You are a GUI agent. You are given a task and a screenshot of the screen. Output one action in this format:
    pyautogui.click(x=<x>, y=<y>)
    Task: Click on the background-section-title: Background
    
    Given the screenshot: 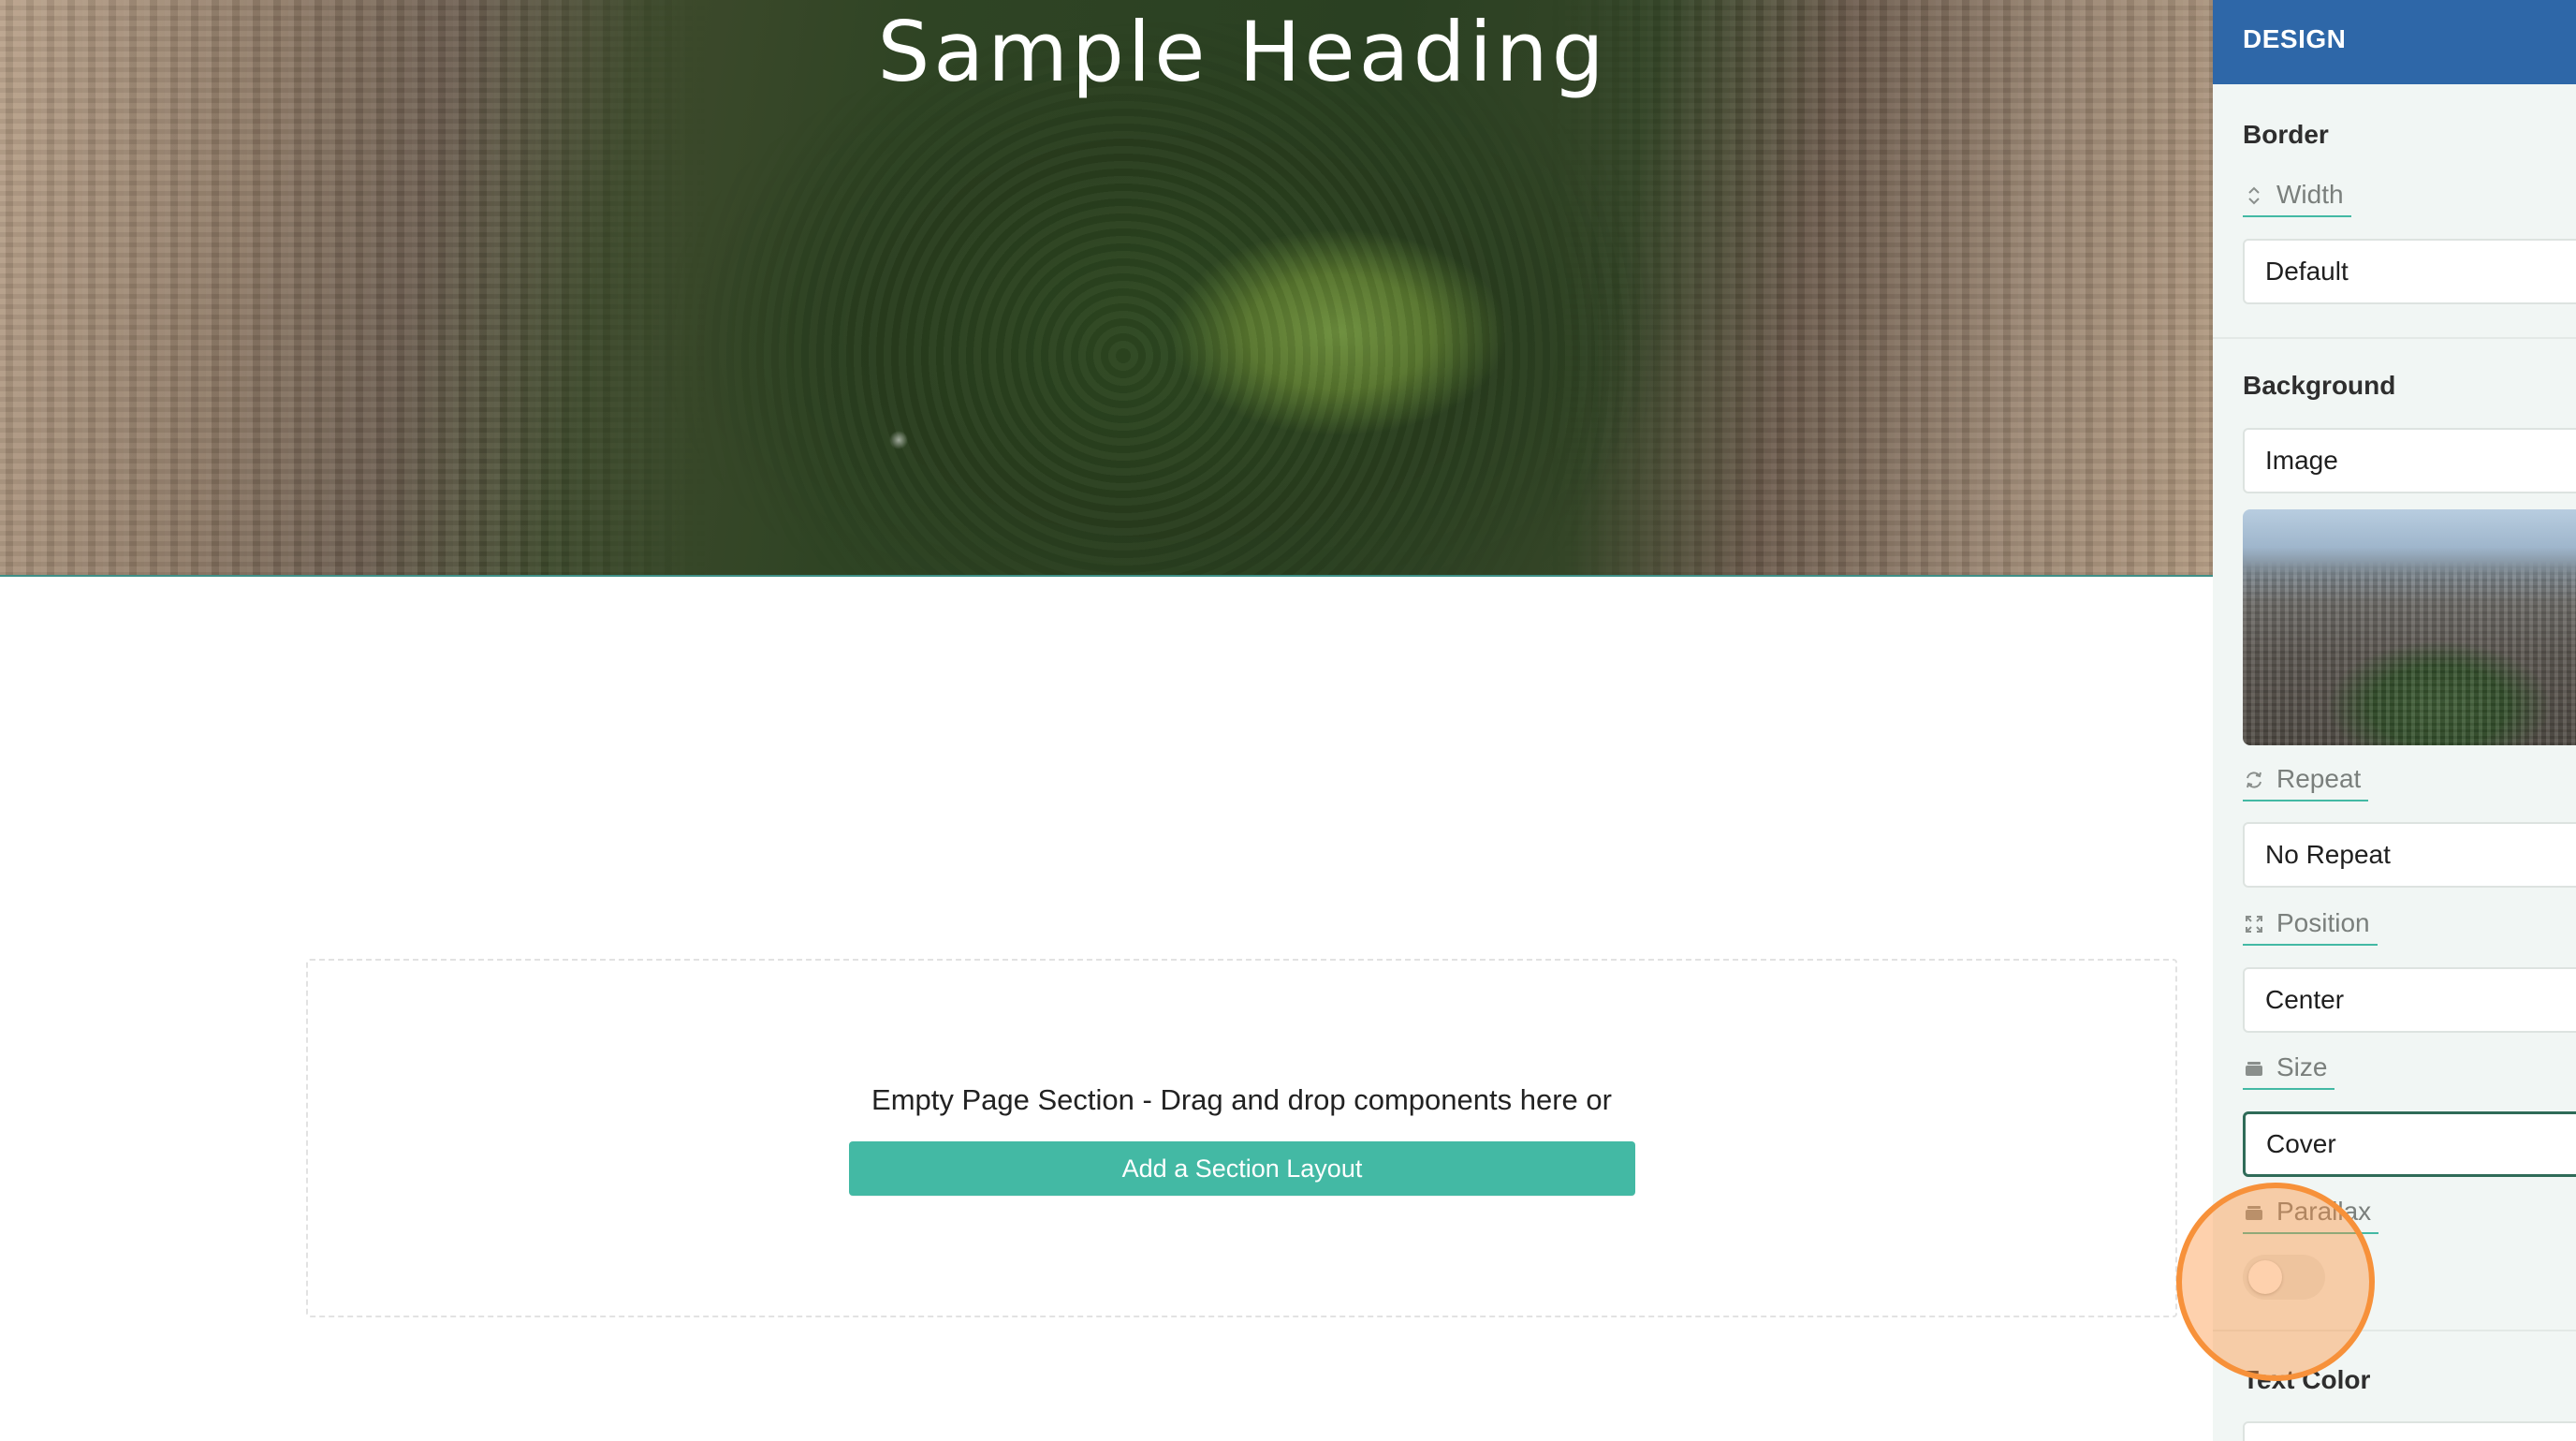 What is the action you would take?
    pyautogui.click(x=2319, y=385)
    